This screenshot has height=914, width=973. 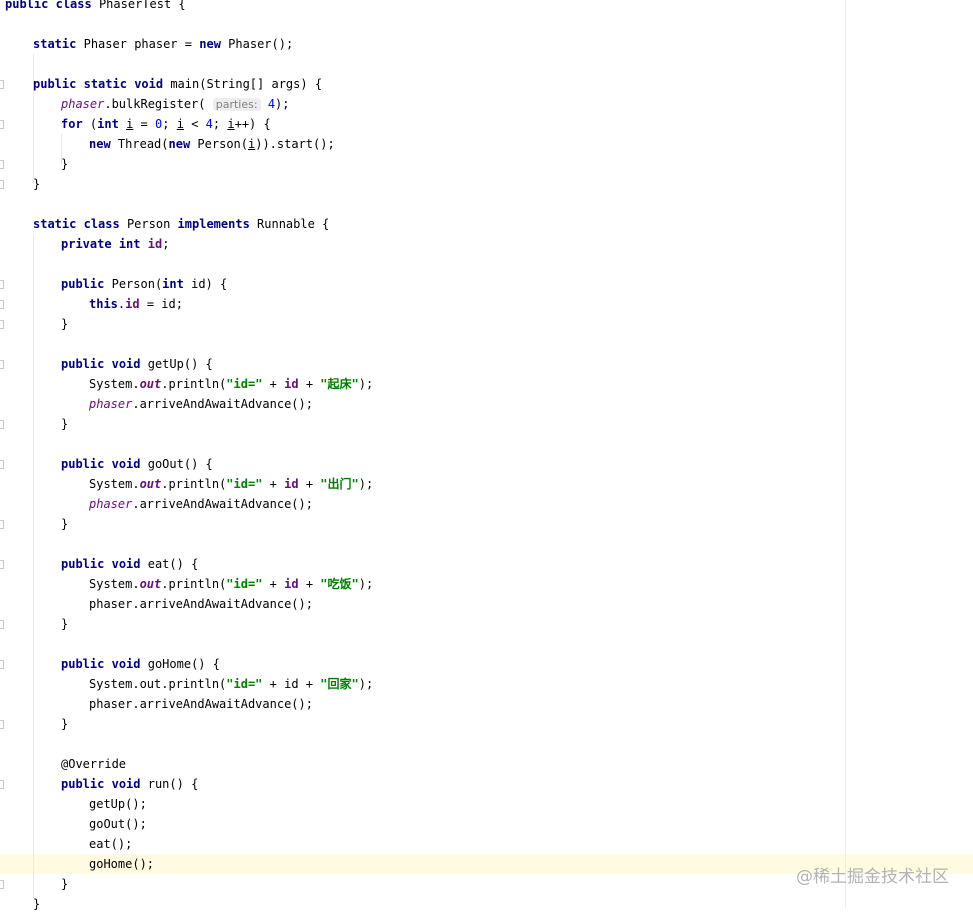 What do you see at coordinates (339, 484) in the screenshot?
I see `string-literal: "出门"` at bounding box center [339, 484].